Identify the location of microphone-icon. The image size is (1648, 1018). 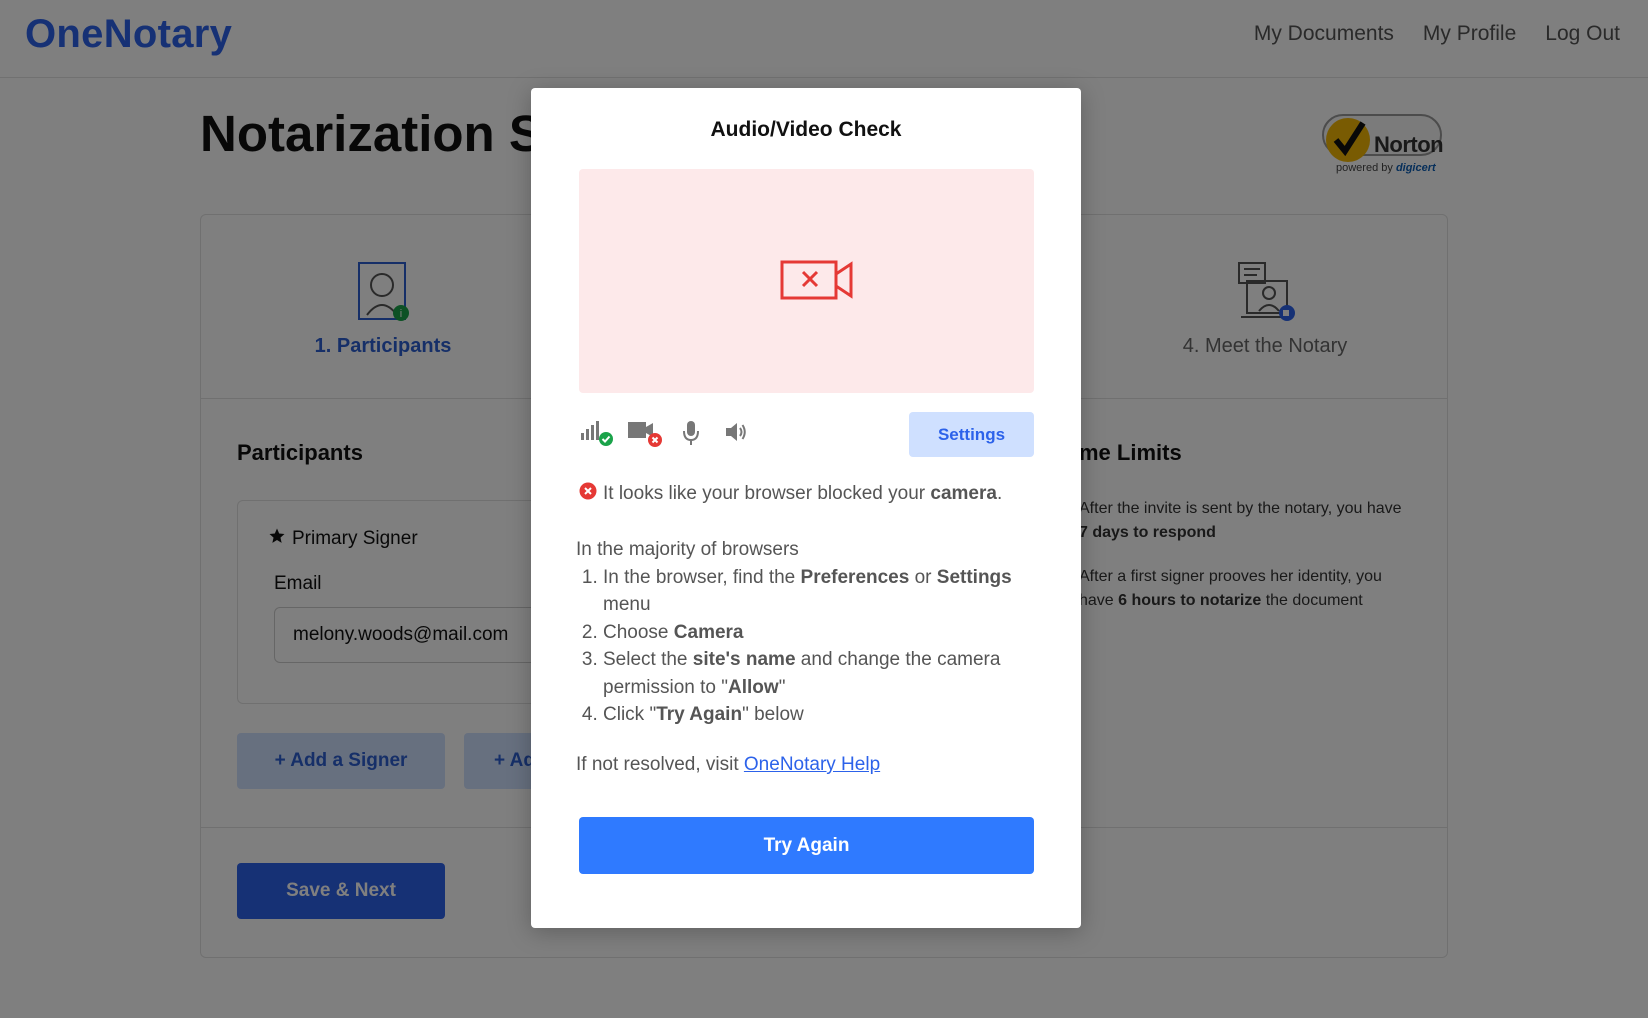
(691, 436).